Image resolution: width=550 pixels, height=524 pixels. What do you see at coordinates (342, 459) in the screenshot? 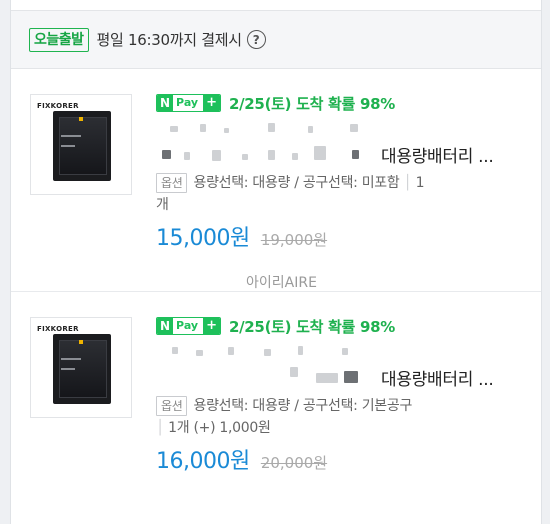
I see `price-row: 16,000원 20,000원` at bounding box center [342, 459].